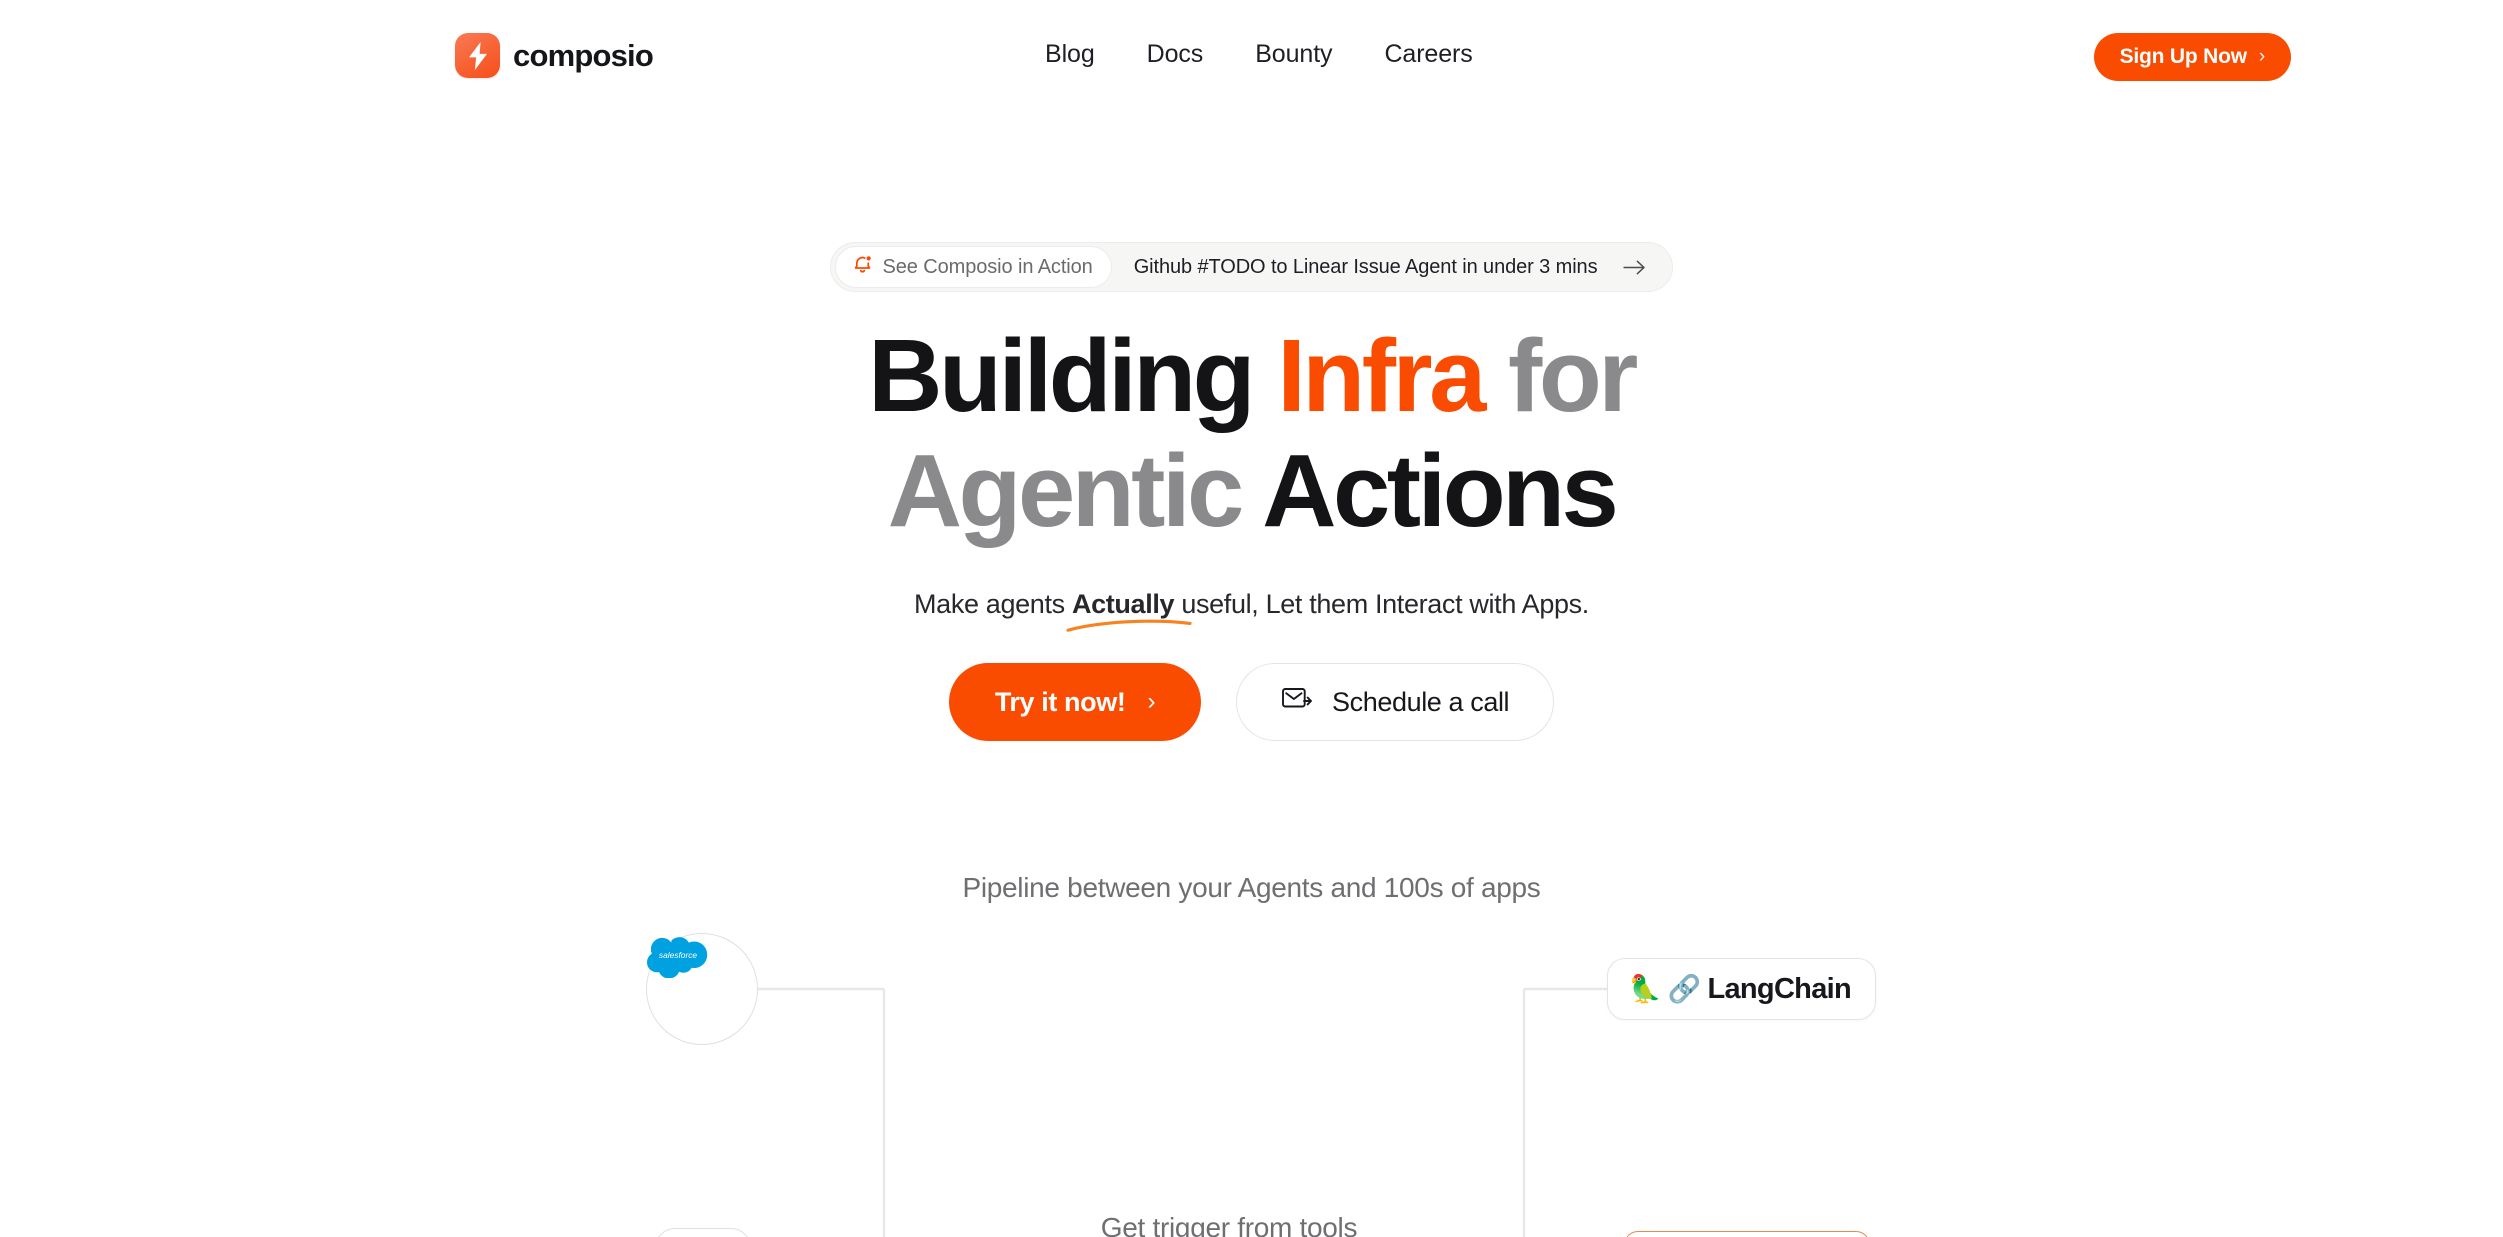 Image resolution: width=2503 pixels, height=1237 pixels. What do you see at coordinates (1293, 54) in the screenshot?
I see `nav-item-bounty: Bounty` at bounding box center [1293, 54].